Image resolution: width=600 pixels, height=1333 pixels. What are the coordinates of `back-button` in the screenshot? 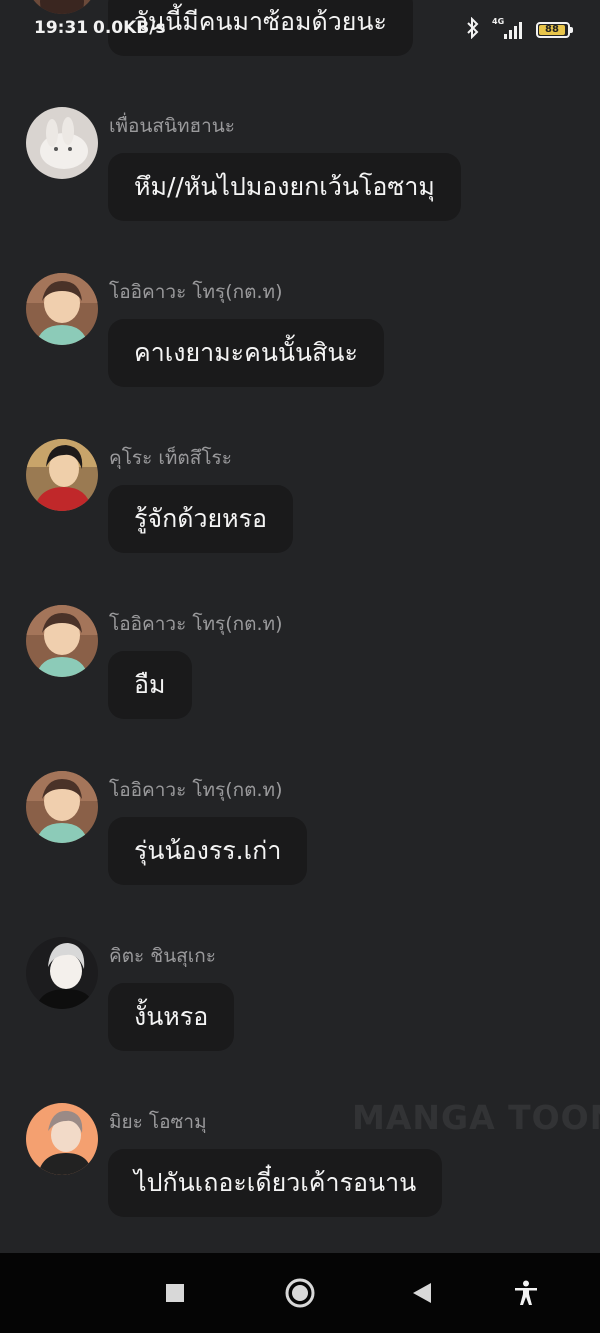 It's located at (422, 1293).